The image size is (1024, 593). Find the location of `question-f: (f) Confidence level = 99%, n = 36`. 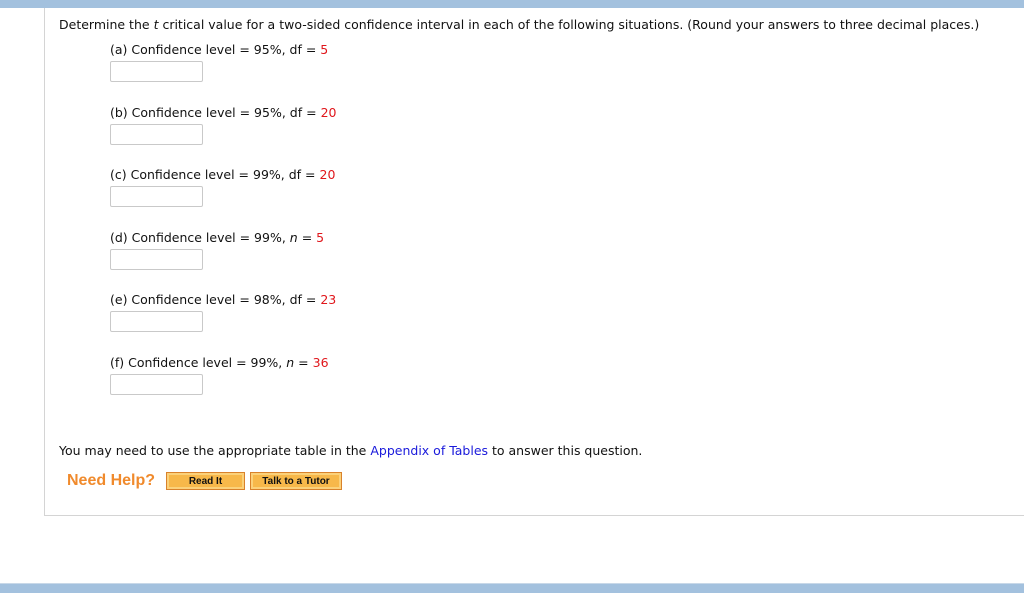

question-f: (f) Confidence level = 99%, n = 36 is located at coordinates (219, 362).